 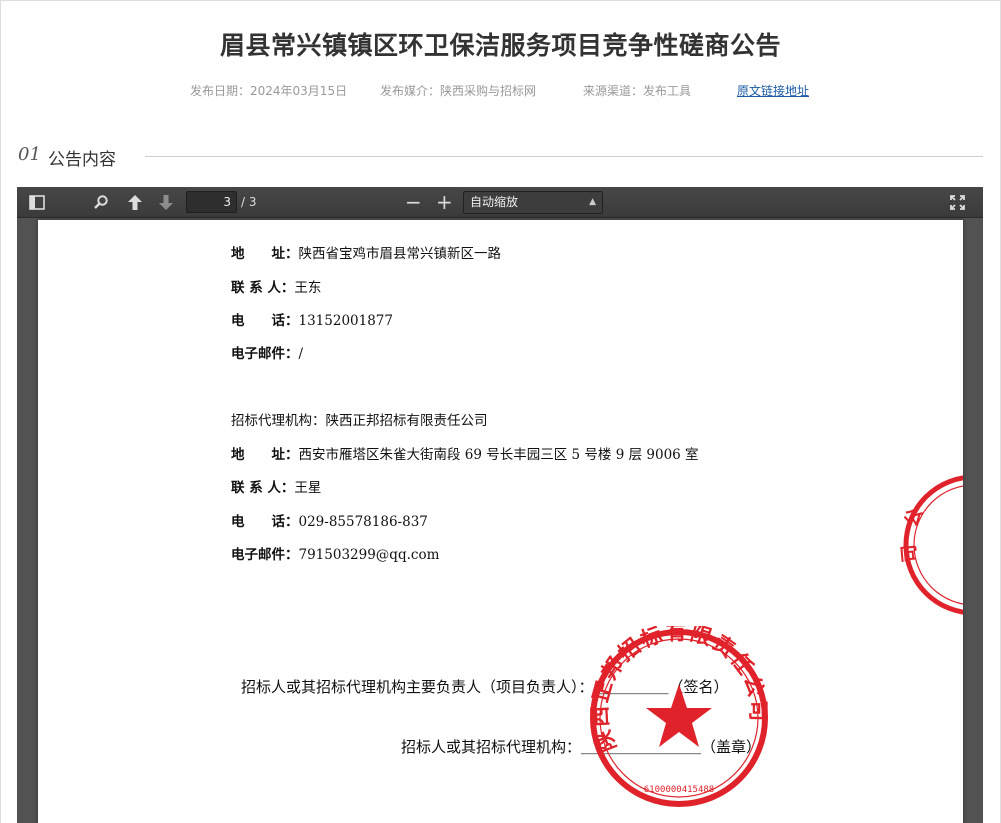 What do you see at coordinates (369, 555) in the screenshot?
I see `agency-email: 791503299@qq.com` at bounding box center [369, 555].